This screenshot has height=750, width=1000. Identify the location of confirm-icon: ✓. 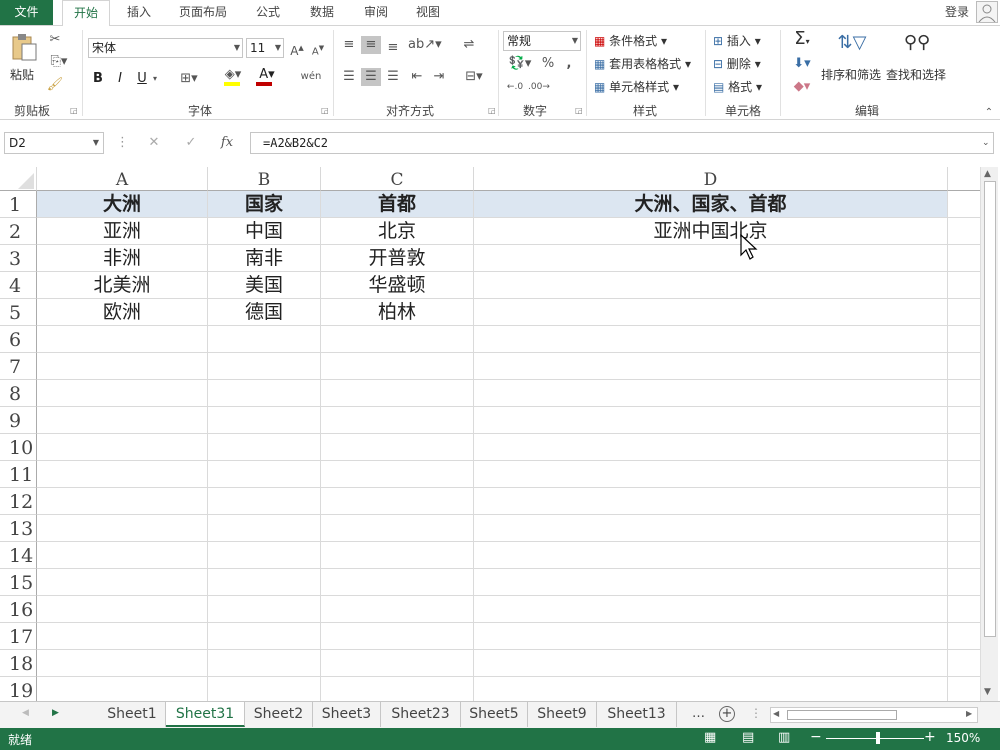
(191, 143).